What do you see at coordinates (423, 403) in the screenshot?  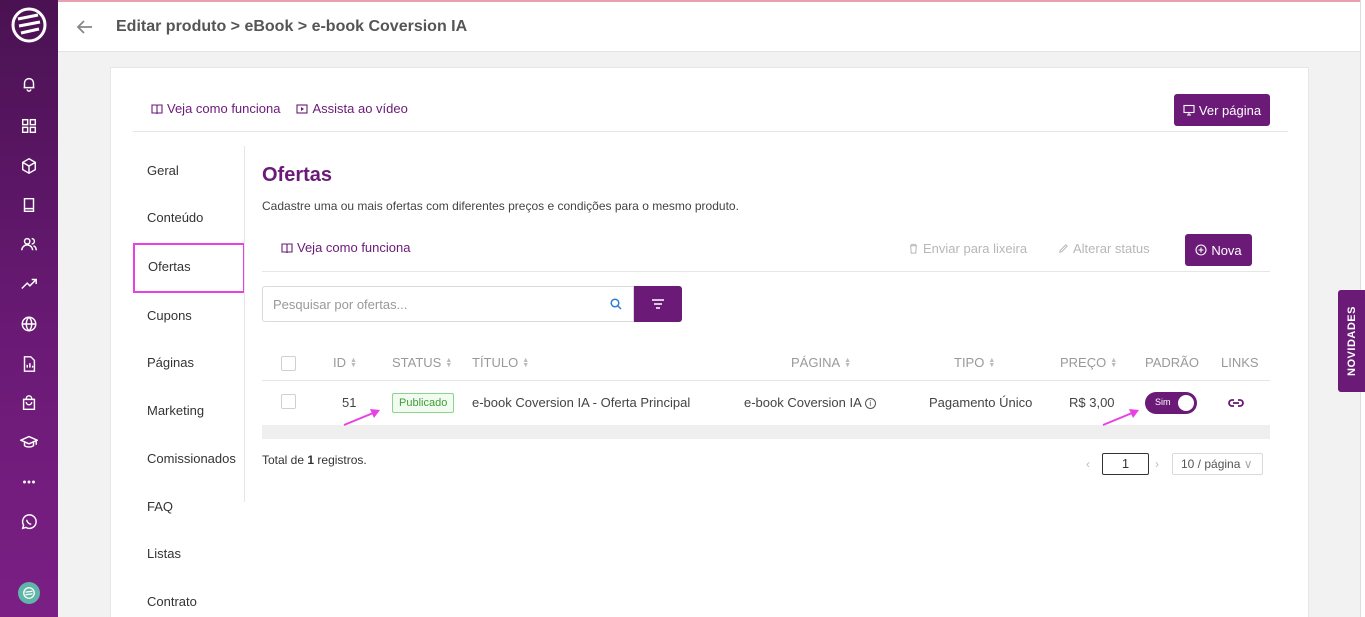 I see `status-badge: Publicado` at bounding box center [423, 403].